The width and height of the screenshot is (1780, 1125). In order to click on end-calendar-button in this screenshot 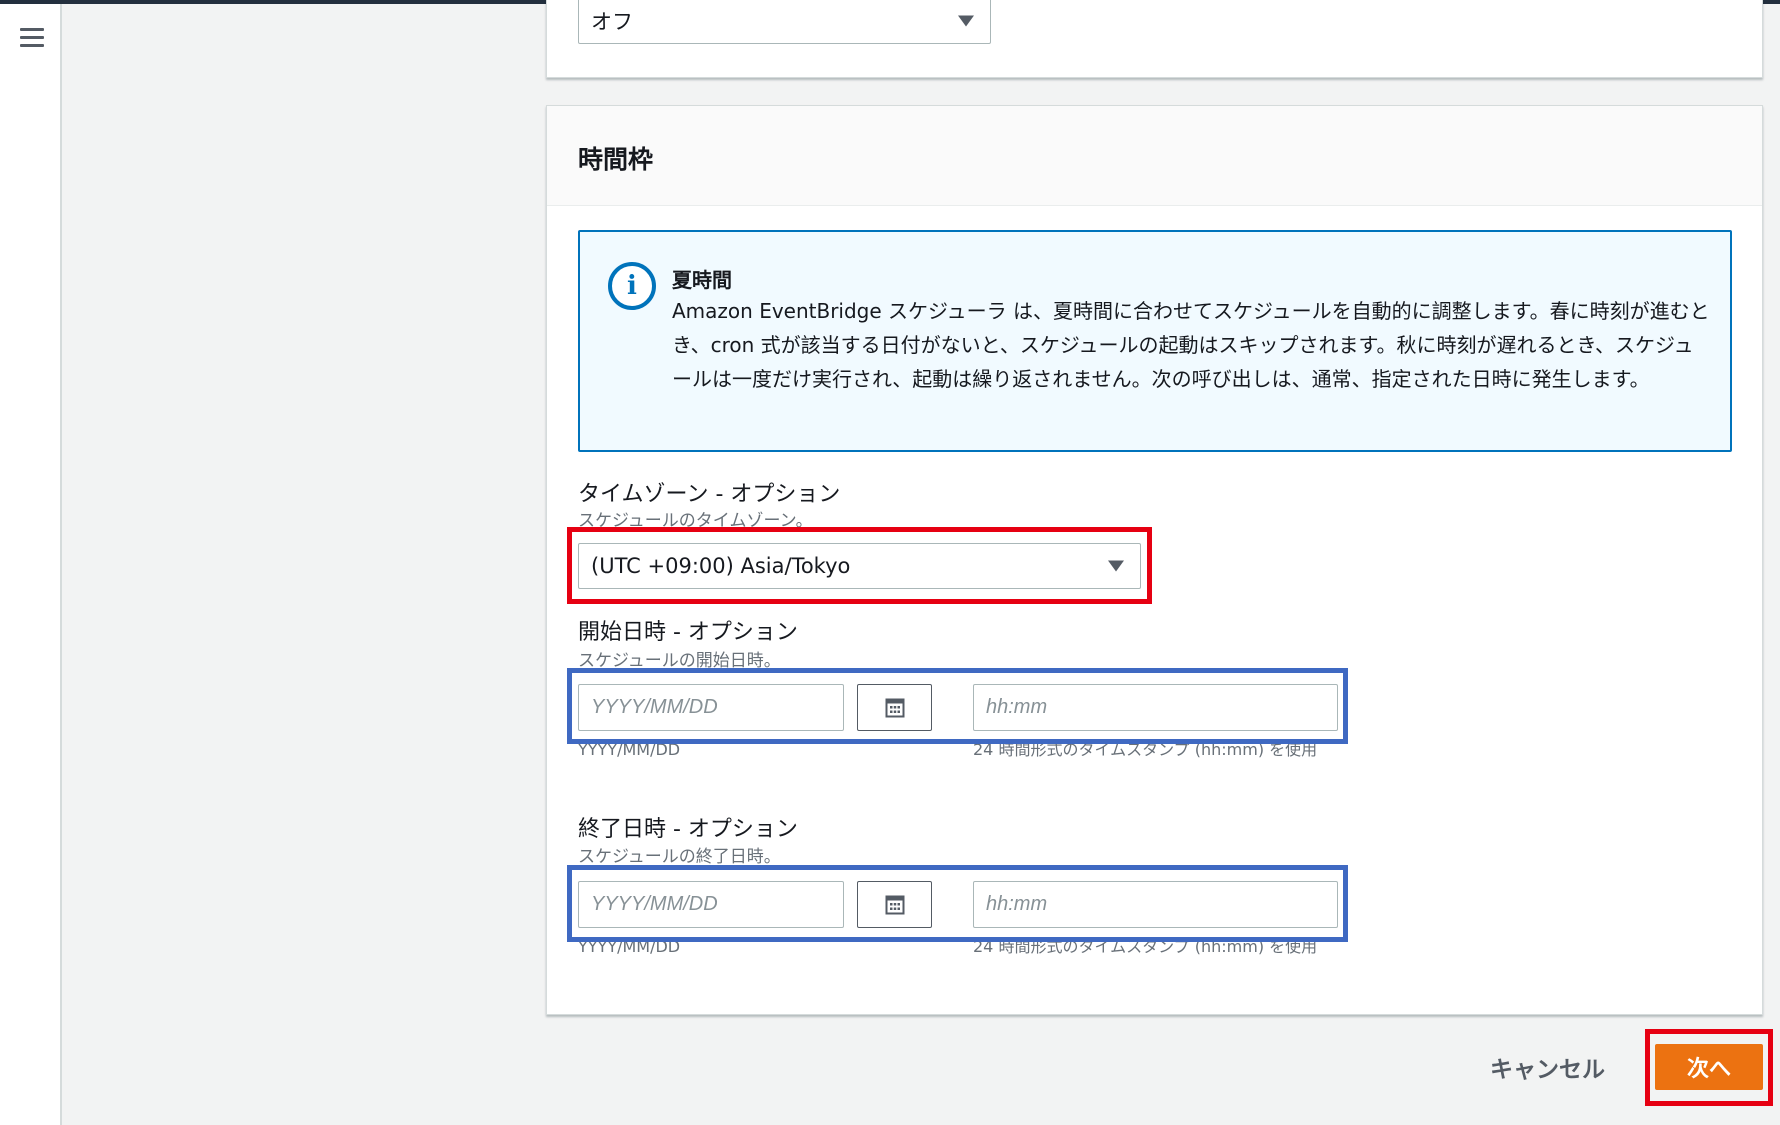, I will do `click(894, 904)`.